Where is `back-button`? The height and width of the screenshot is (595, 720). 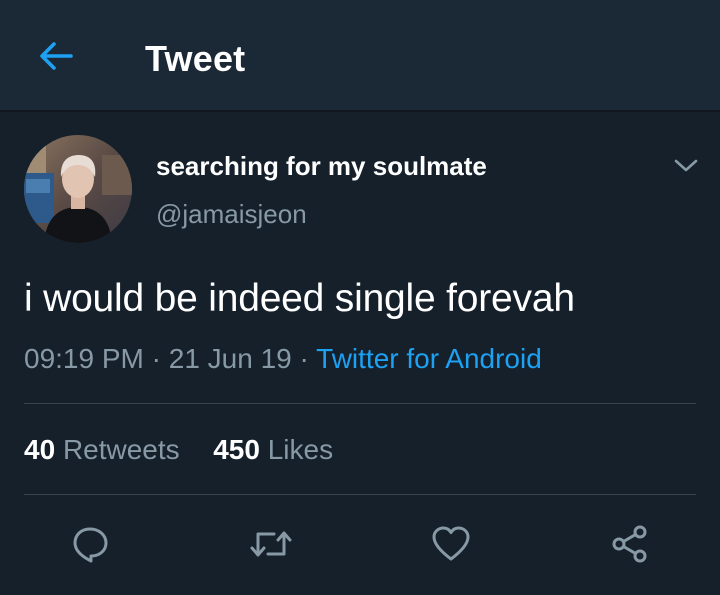
back-button is located at coordinates (56, 56).